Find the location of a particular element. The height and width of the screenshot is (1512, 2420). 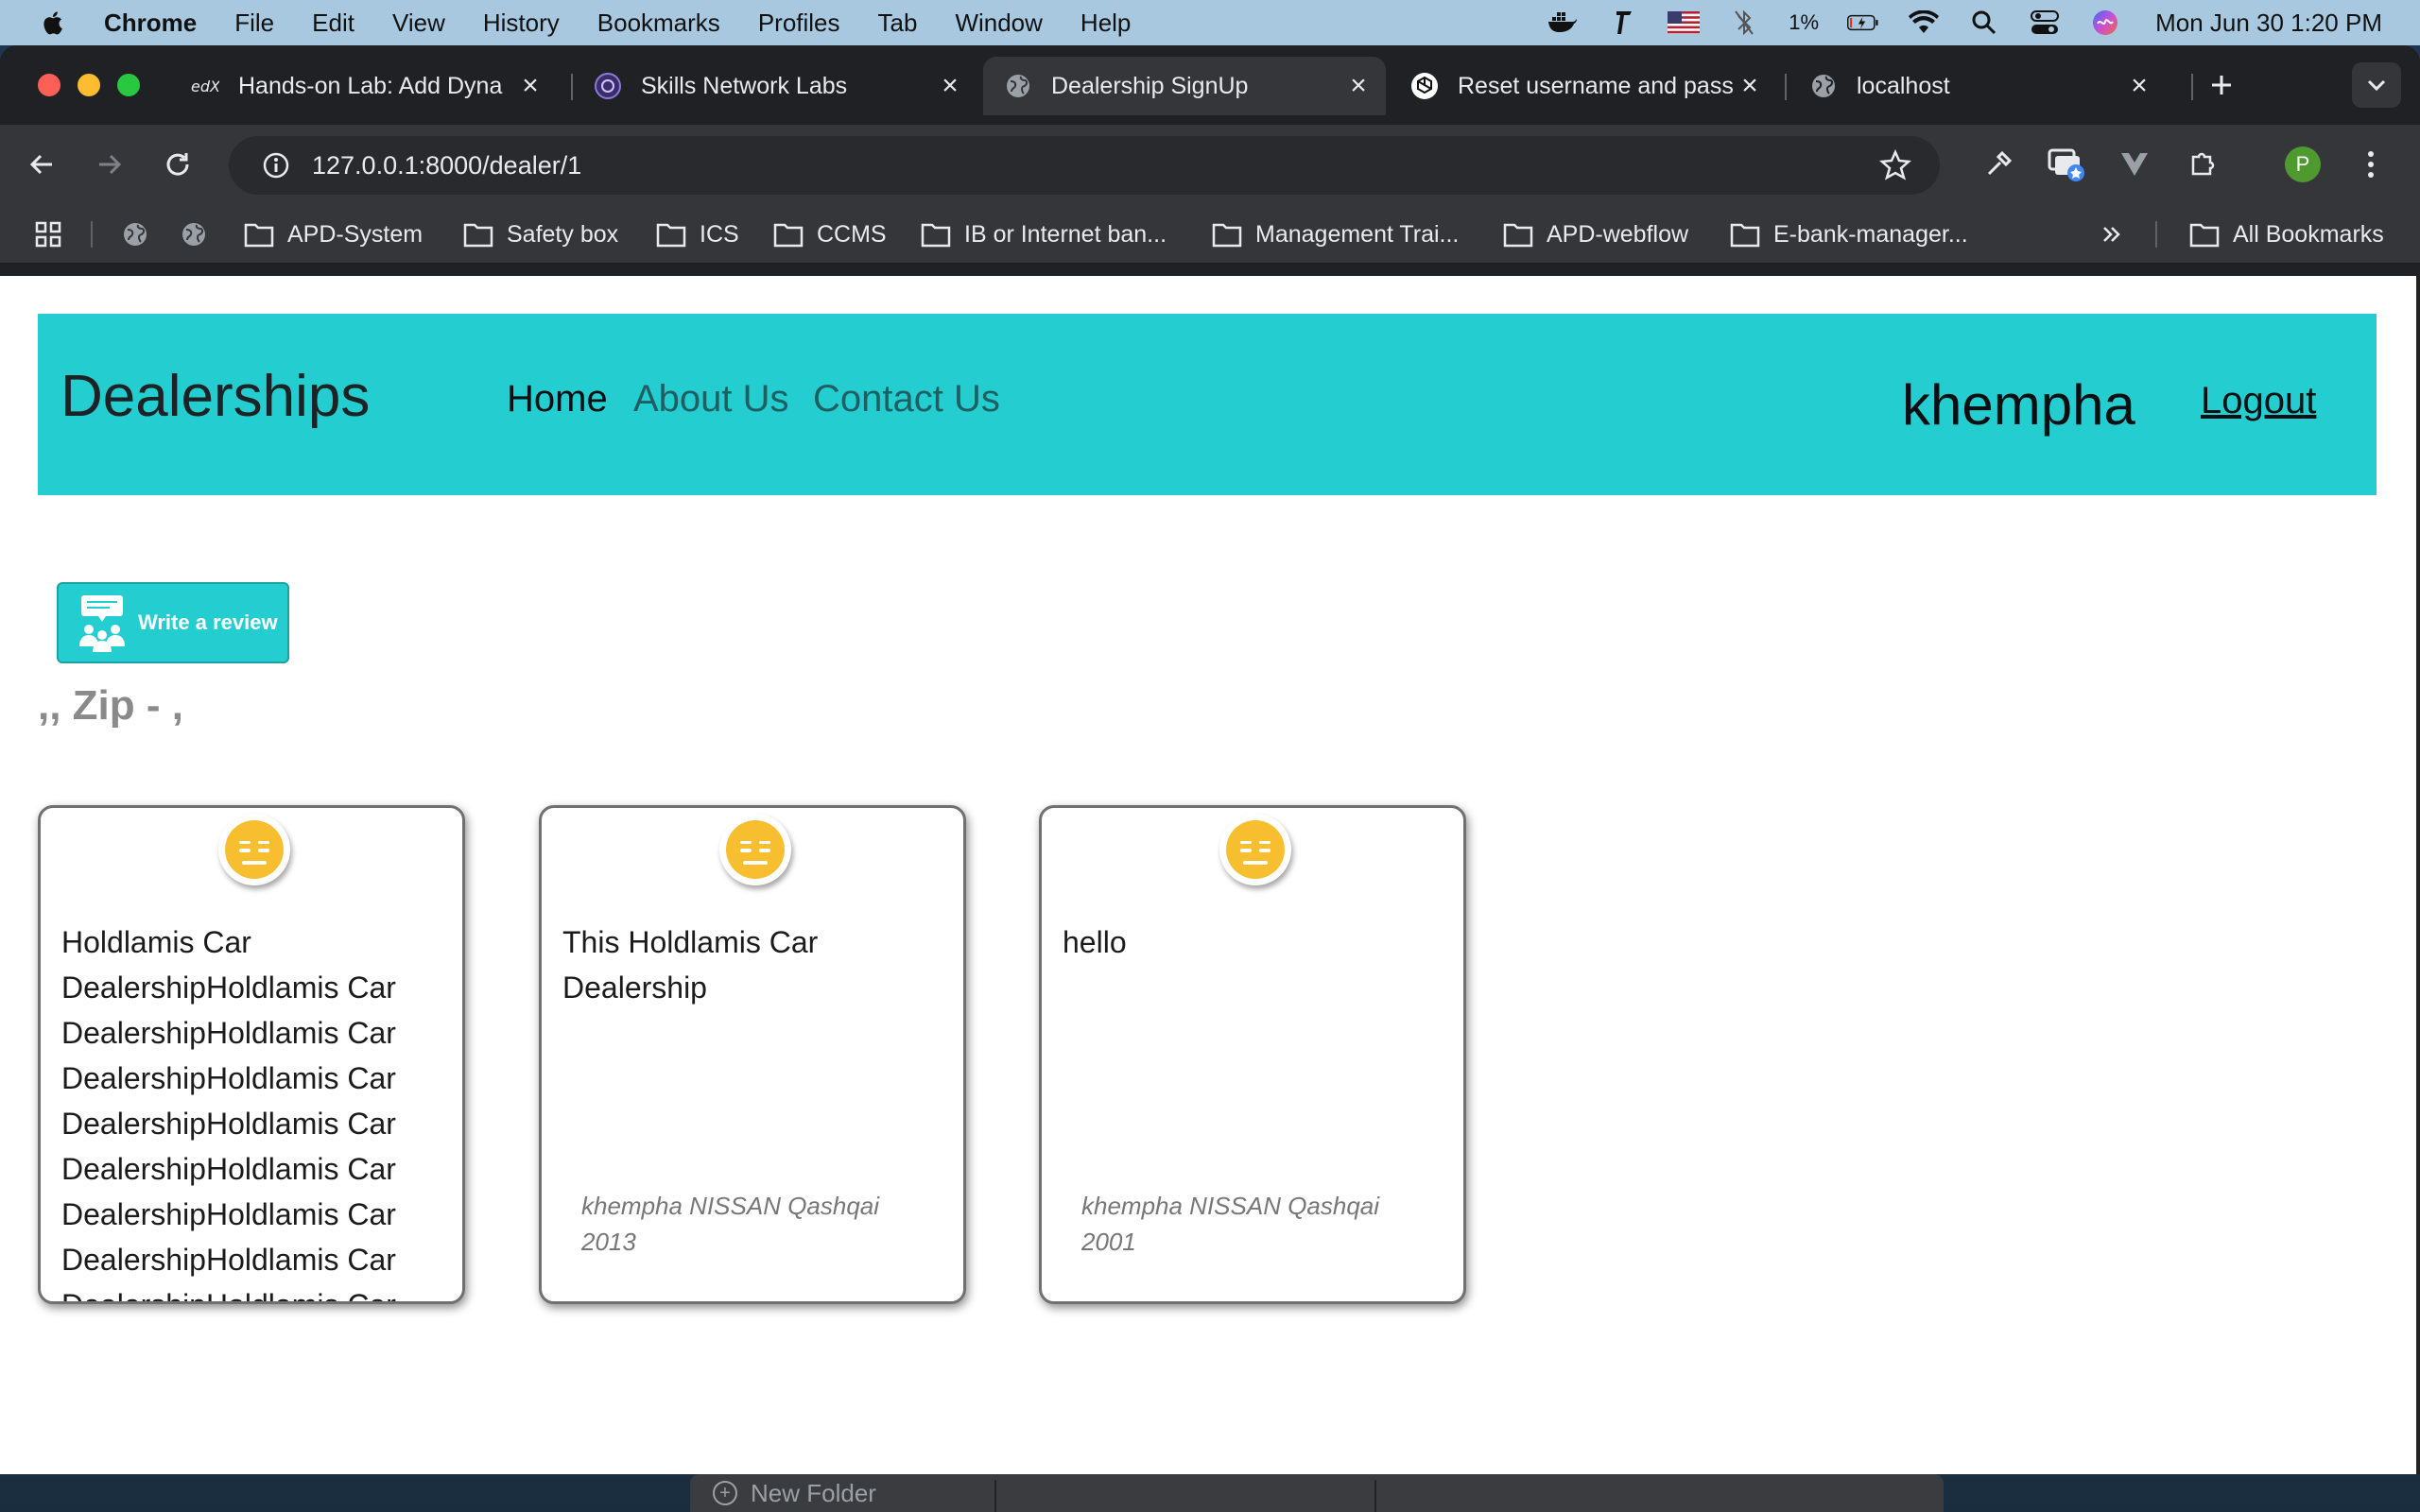

tab-title: Skills Network Labs is located at coordinates (744, 85).